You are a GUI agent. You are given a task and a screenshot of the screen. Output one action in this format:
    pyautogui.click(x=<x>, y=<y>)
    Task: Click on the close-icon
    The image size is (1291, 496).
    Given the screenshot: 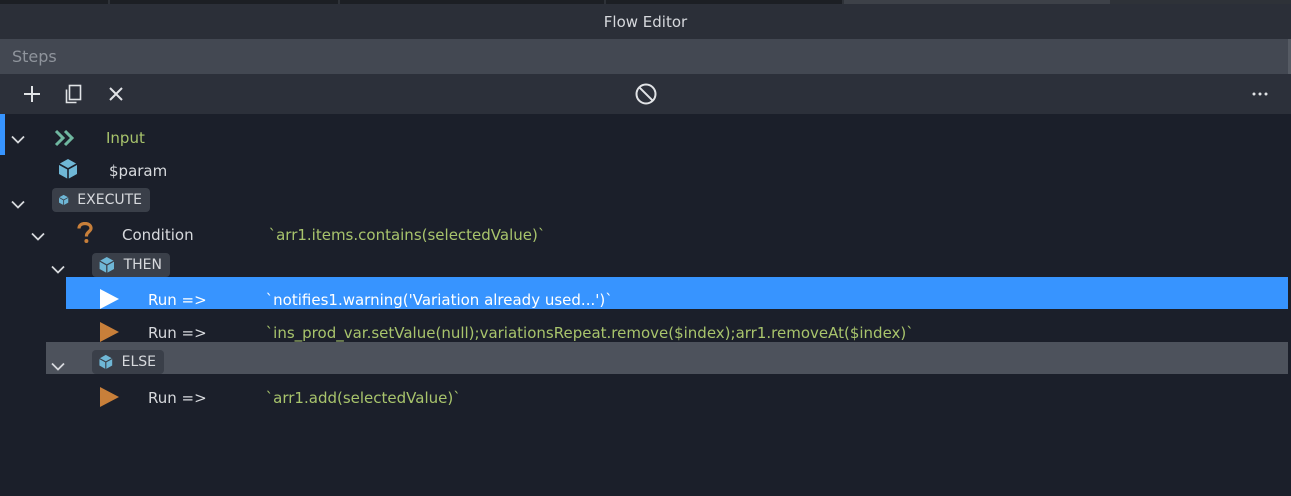 What is the action you would take?
    pyautogui.click(x=116, y=94)
    